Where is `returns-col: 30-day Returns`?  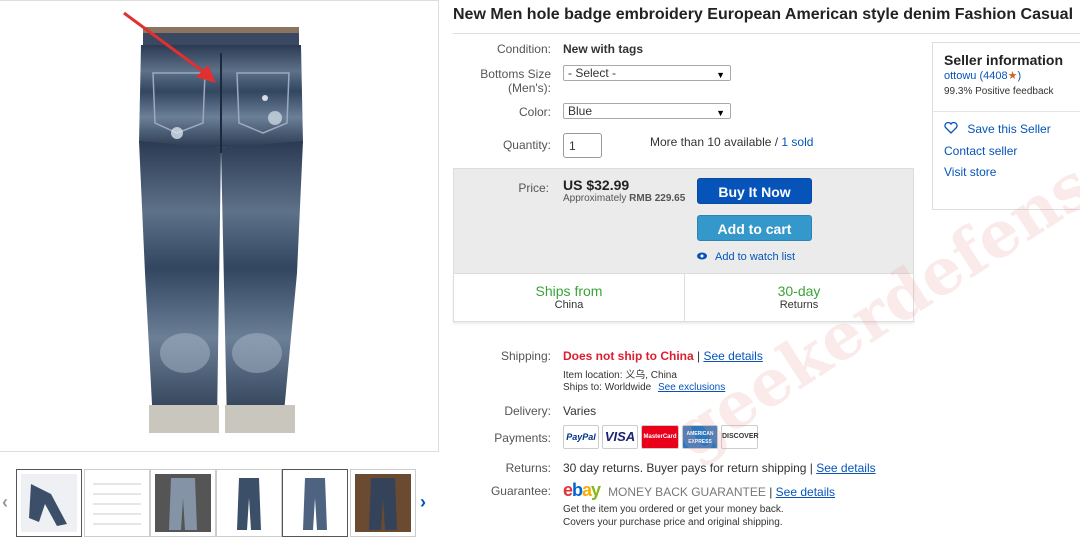 returns-col: 30-day Returns is located at coordinates (799, 297).